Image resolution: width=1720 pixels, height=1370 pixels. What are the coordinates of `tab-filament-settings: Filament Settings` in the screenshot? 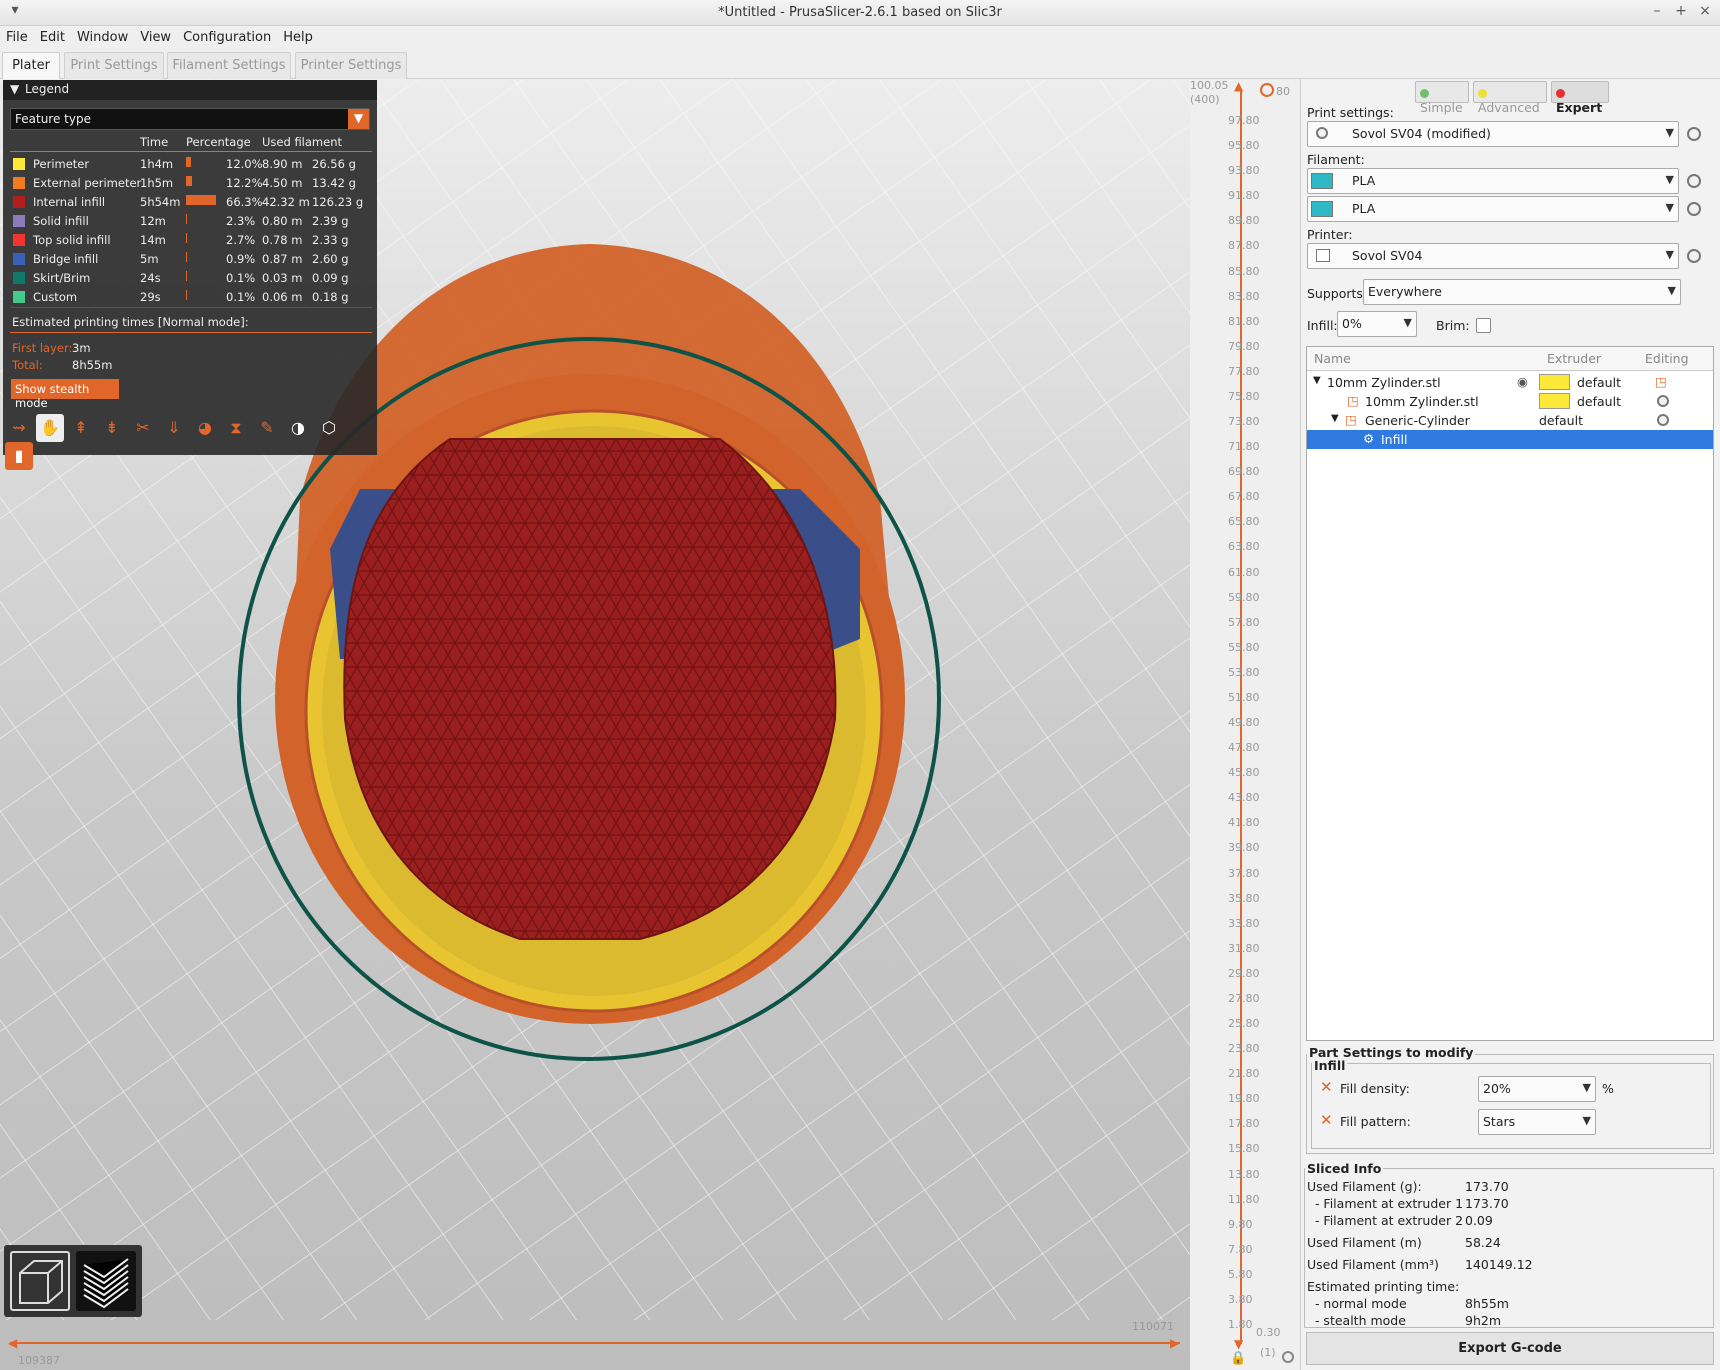 It's located at (229, 65).